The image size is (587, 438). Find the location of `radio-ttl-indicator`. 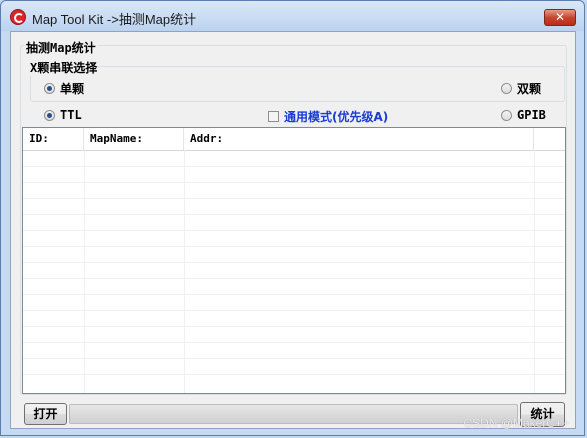

radio-ttl-indicator is located at coordinates (49, 115).